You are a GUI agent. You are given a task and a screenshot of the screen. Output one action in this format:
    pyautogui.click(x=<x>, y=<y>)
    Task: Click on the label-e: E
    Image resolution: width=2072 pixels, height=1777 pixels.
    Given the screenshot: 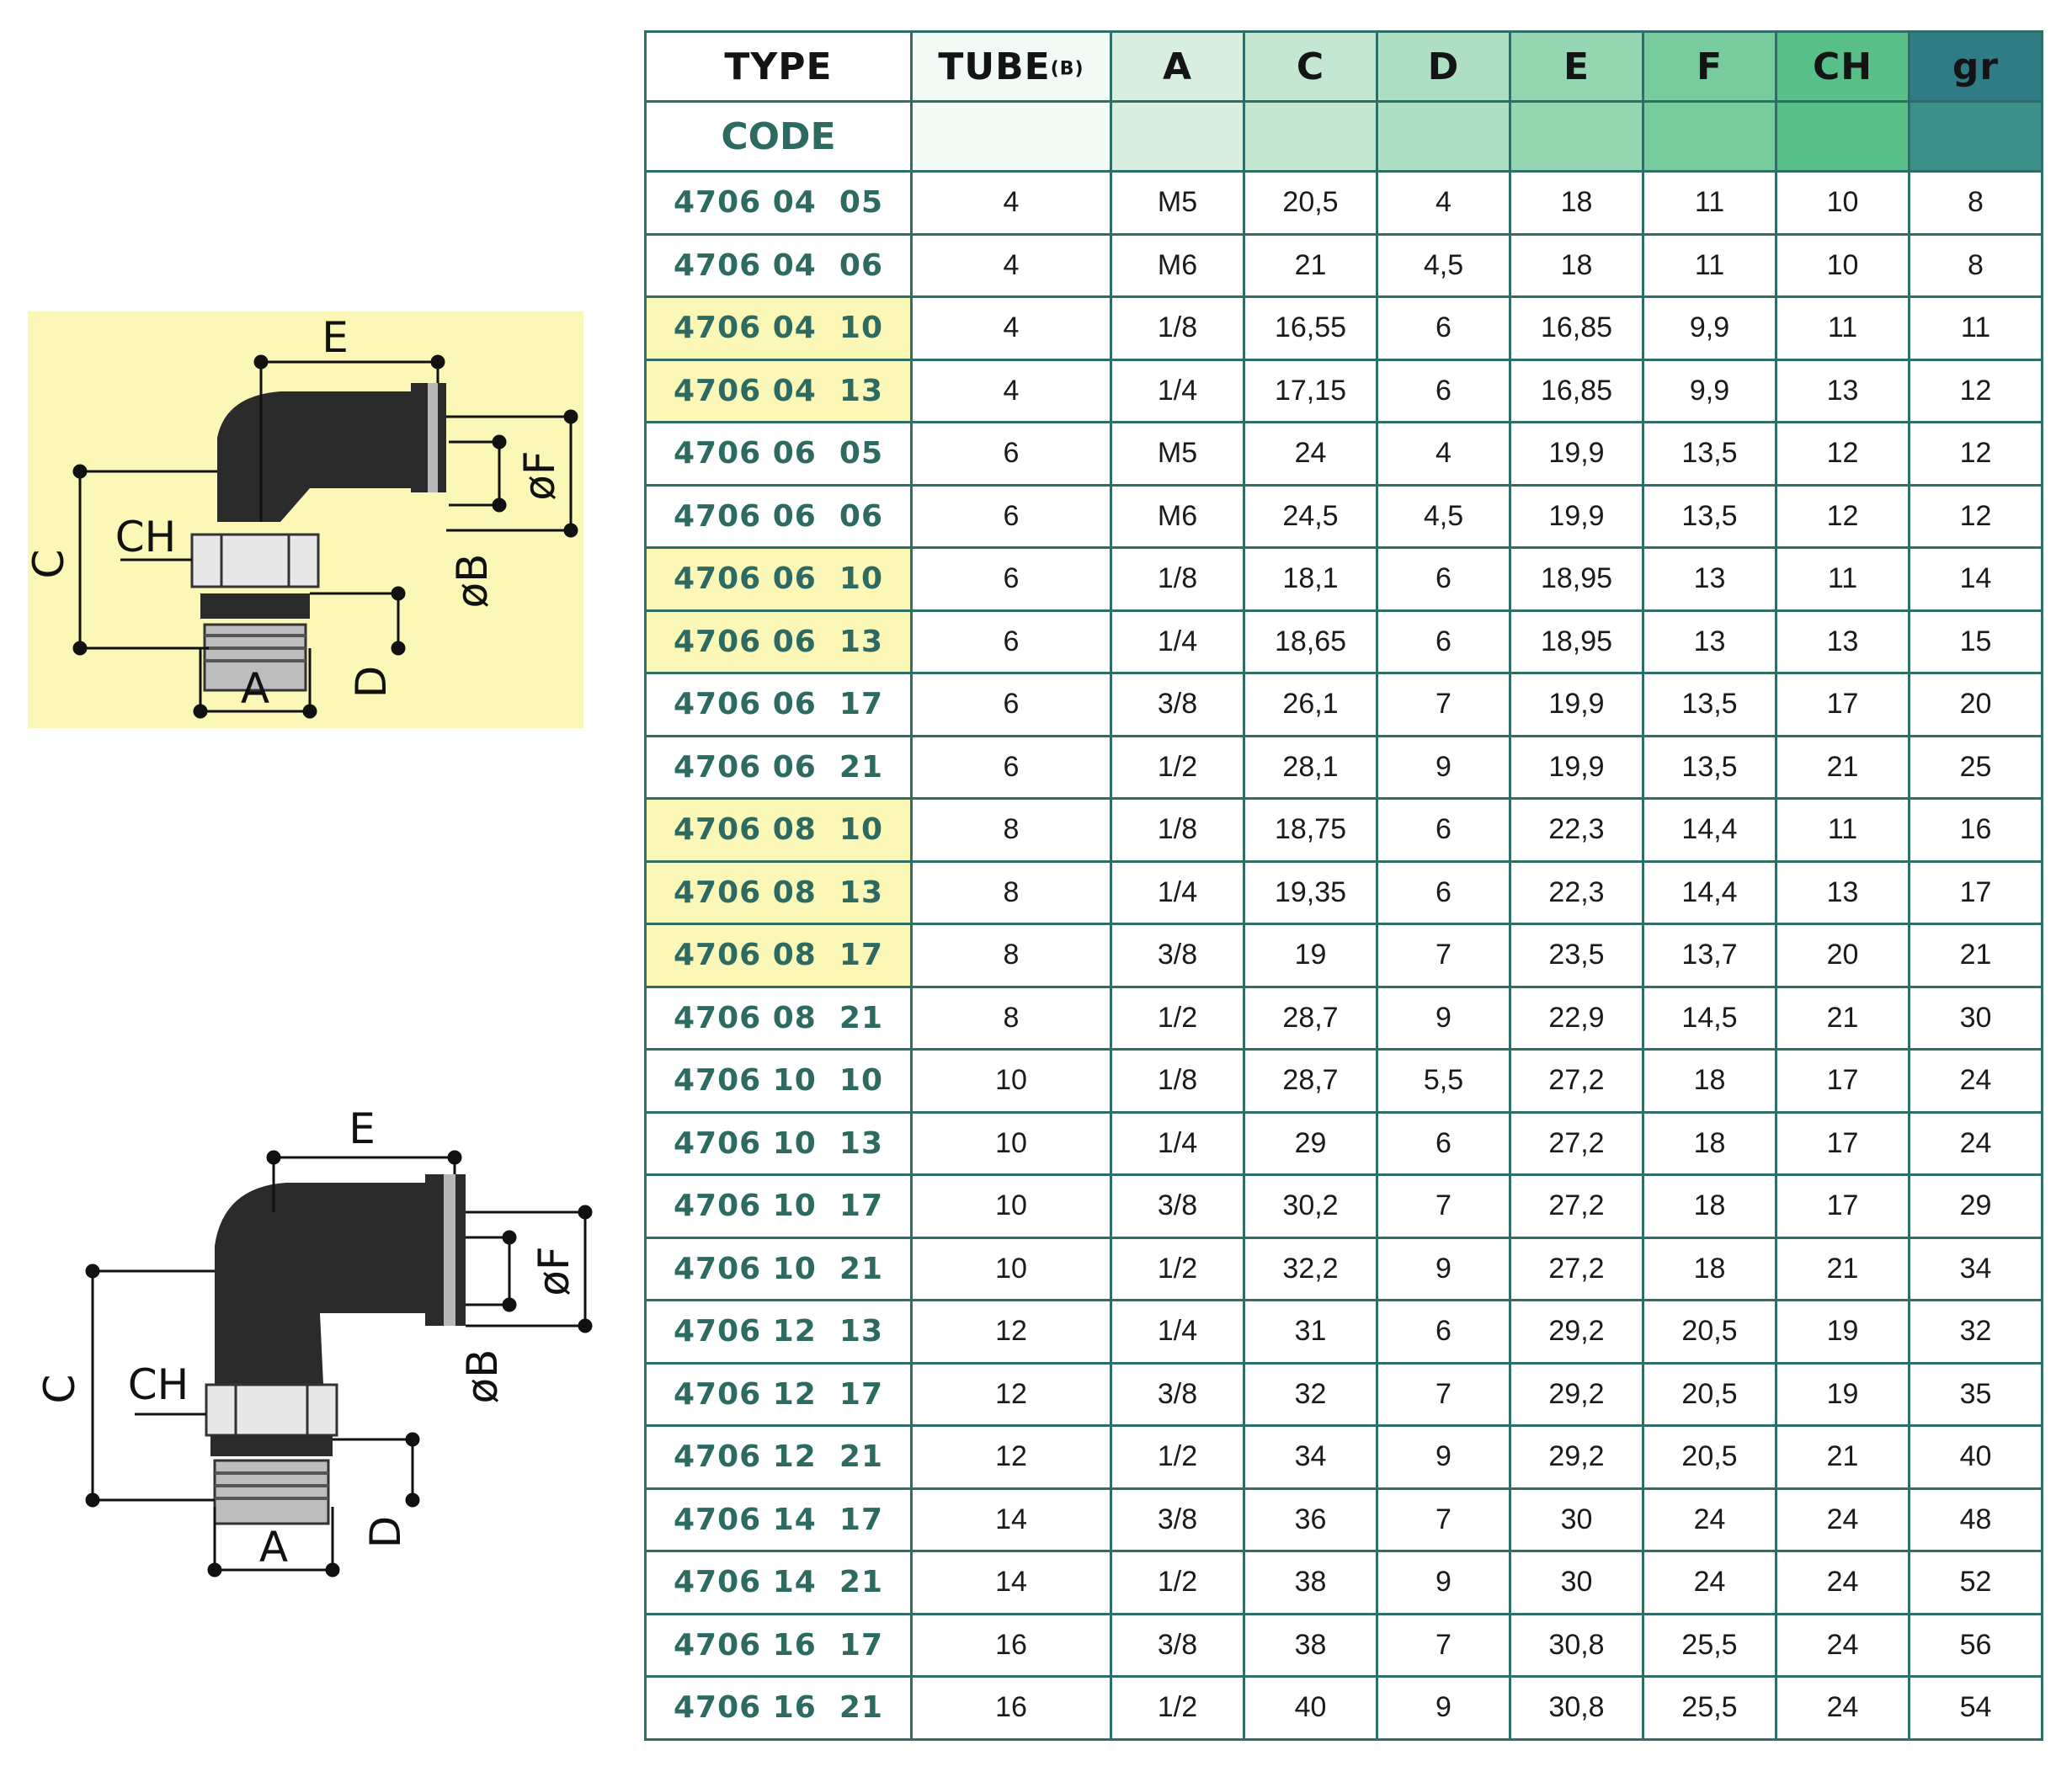 What is the action you would take?
    pyautogui.click(x=362, y=1128)
    